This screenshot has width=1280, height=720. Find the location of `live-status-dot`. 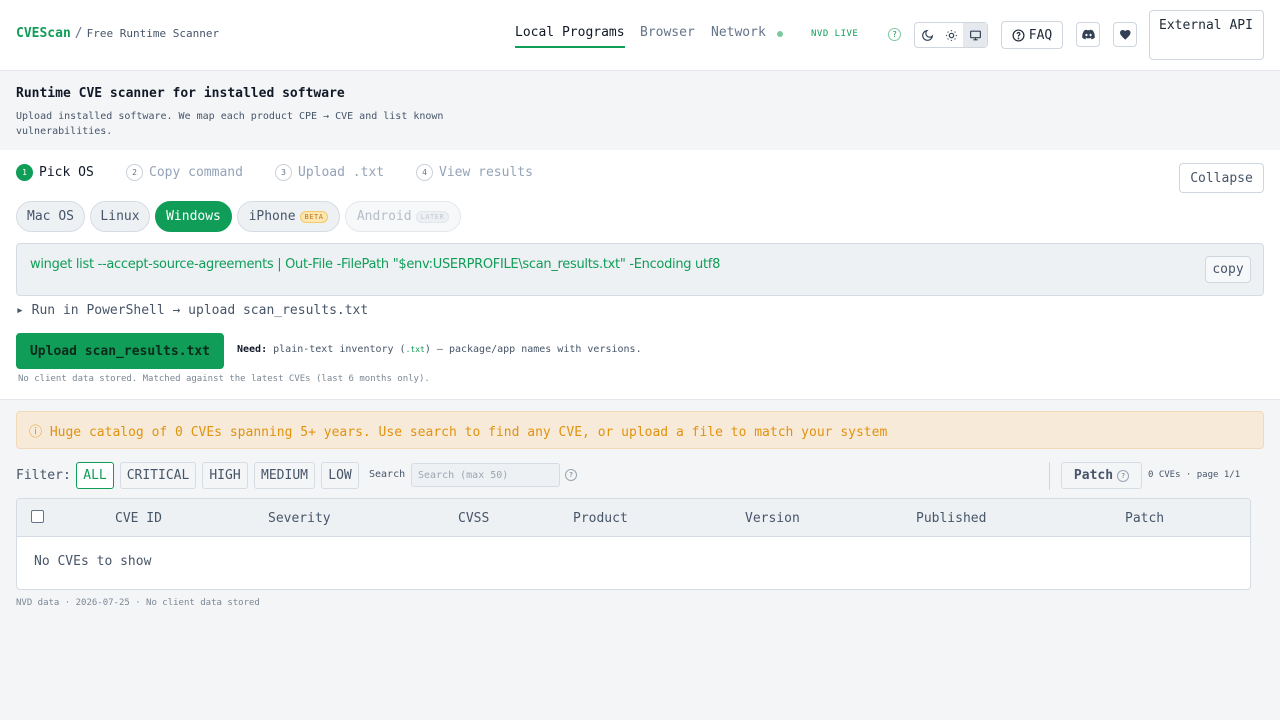

live-status-dot is located at coordinates (780, 34).